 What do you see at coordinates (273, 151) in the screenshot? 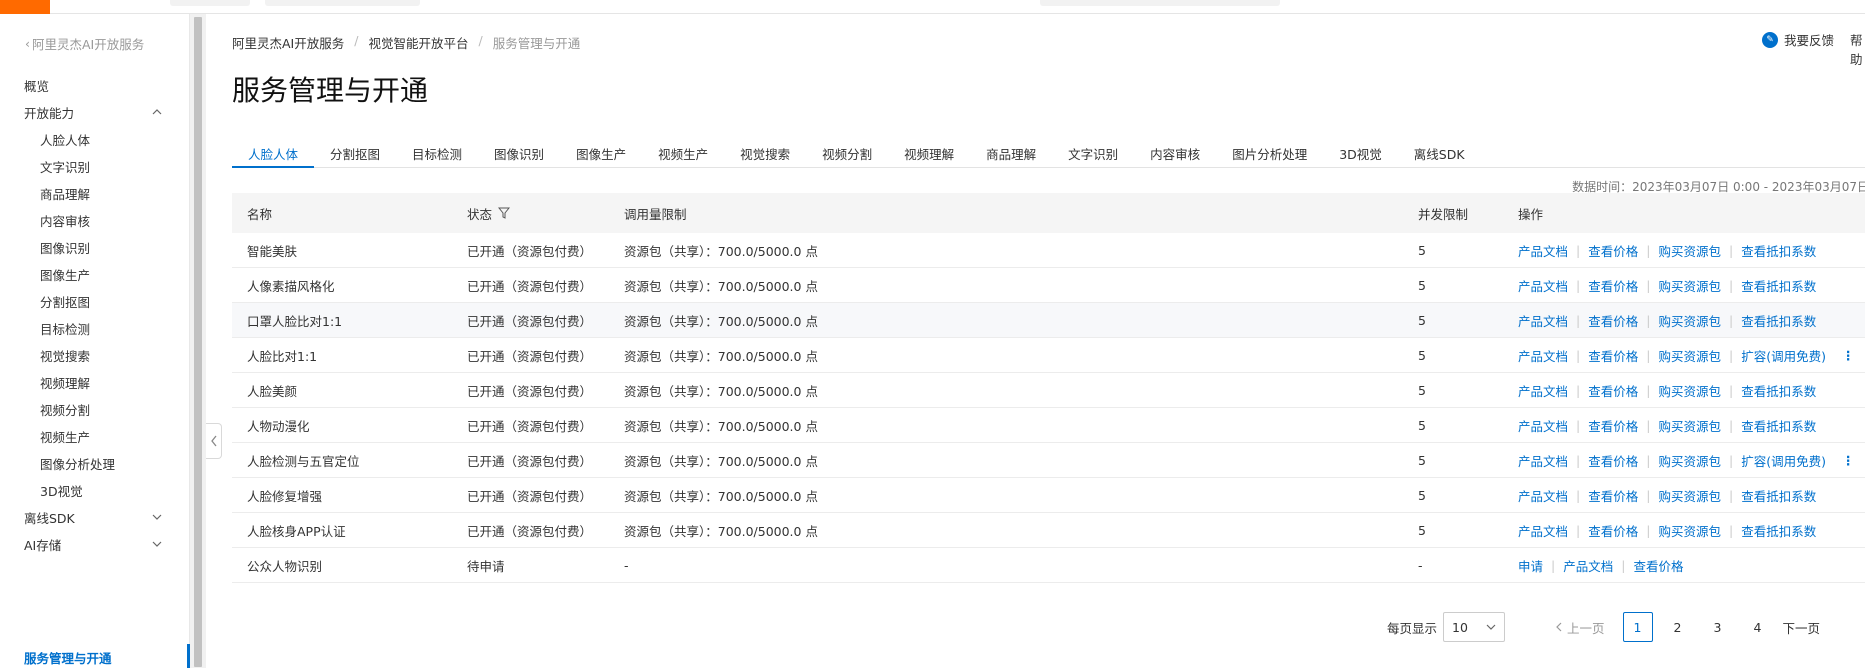
I see `tab-face-body: 人脸人体` at bounding box center [273, 151].